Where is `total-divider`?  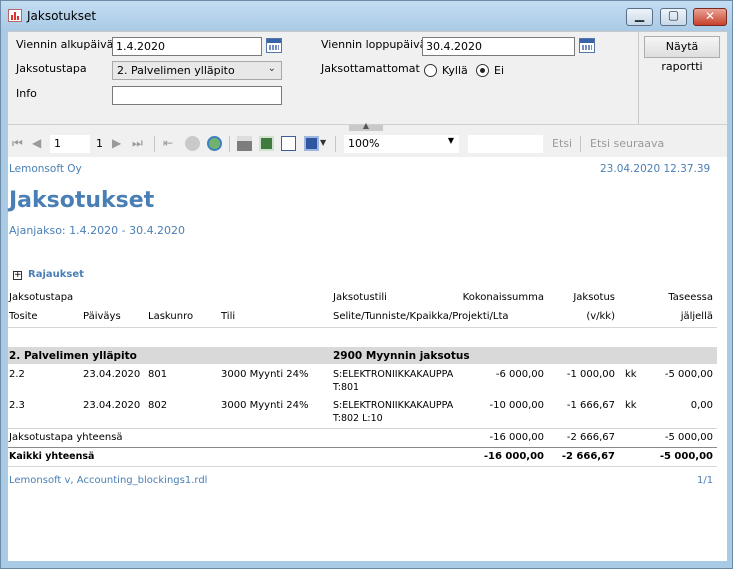 total-divider is located at coordinates (362, 447).